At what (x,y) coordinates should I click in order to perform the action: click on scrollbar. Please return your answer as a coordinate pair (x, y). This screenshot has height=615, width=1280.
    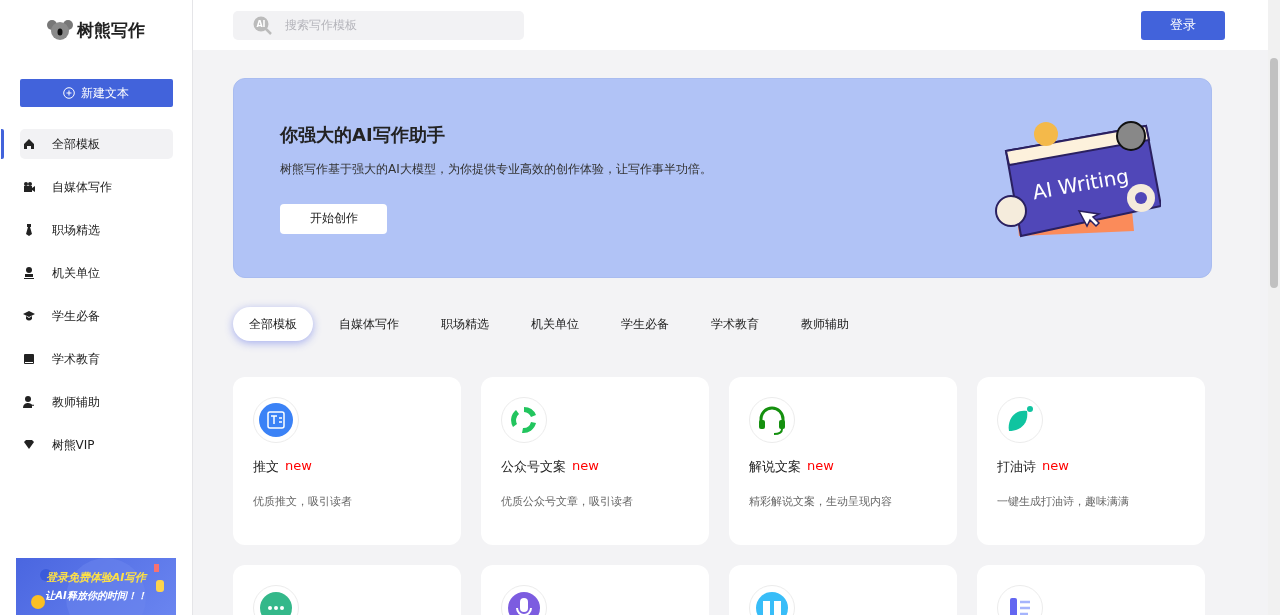
    Looking at the image, I should click on (1274, 307).